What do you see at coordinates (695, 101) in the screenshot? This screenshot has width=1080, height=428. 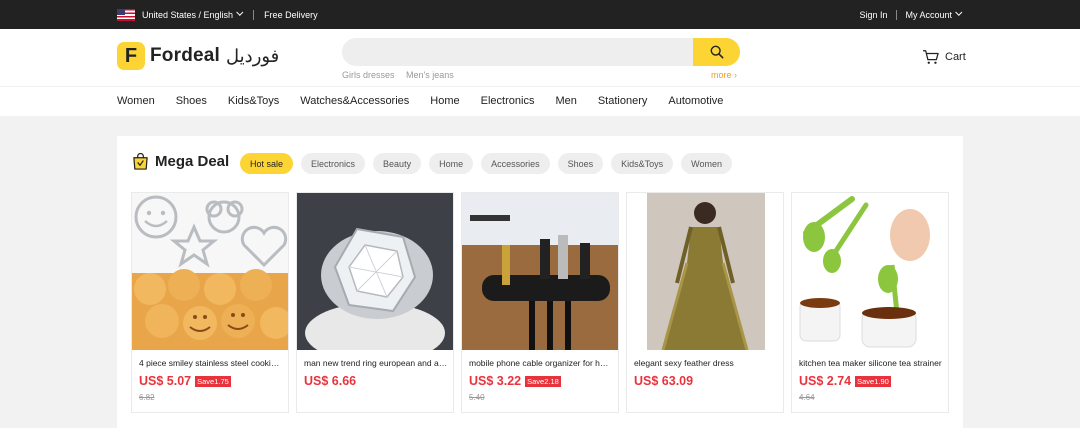 I see `nav-item-automotive: Automotive` at bounding box center [695, 101].